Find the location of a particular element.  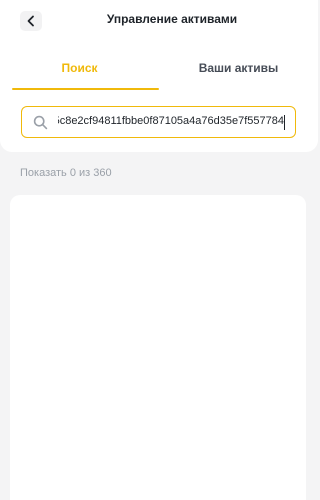

tab-search: Поиск is located at coordinates (79, 75).